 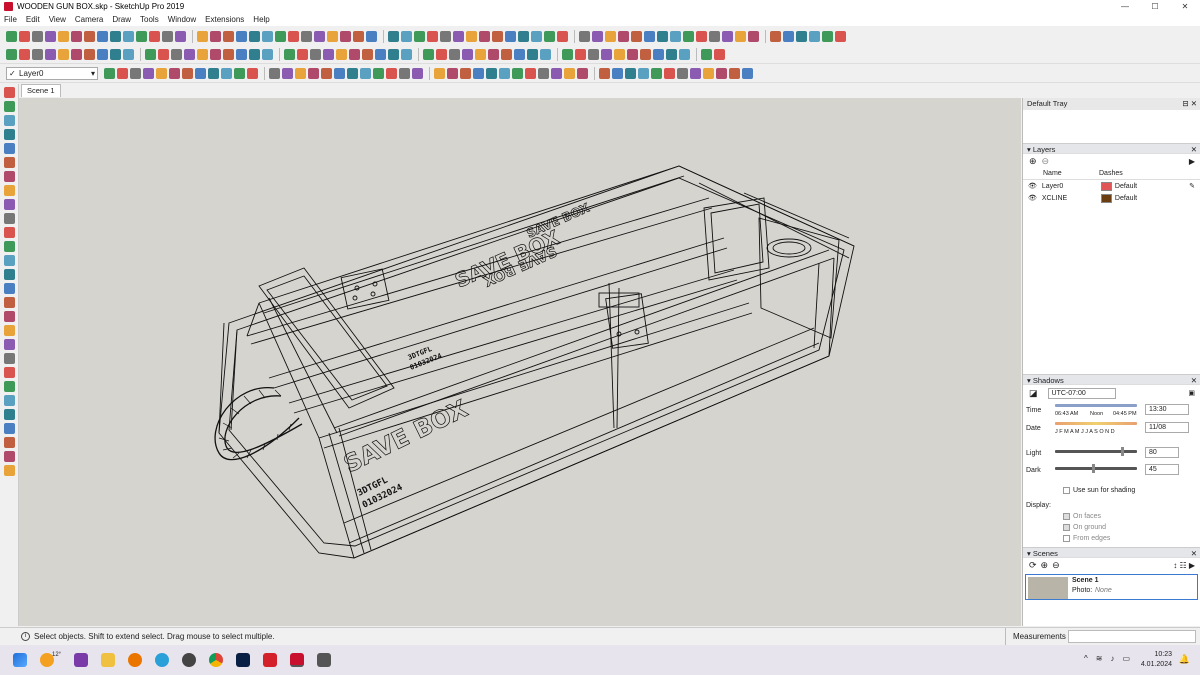 I want to click on layer-row: 👁 XCLINE Default, so click(x=1111, y=198).